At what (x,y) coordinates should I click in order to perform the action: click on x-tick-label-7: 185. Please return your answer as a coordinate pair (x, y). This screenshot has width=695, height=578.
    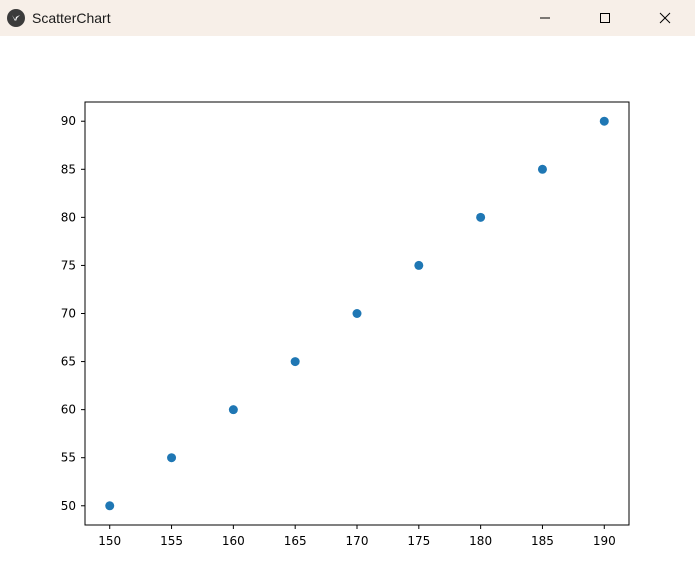
    Looking at the image, I should click on (542, 541).